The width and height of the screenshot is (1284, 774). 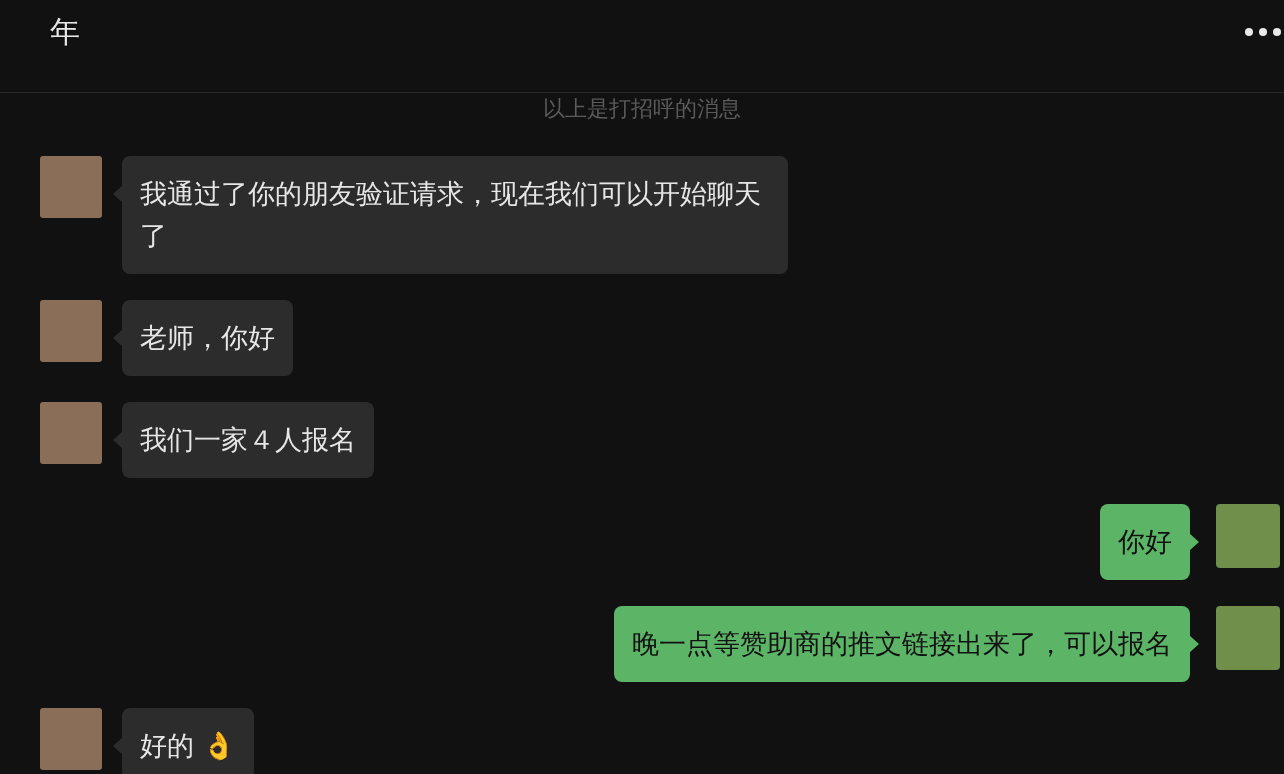 What do you see at coordinates (207, 338) in the screenshot?
I see `message-bubble: 老师，你好` at bounding box center [207, 338].